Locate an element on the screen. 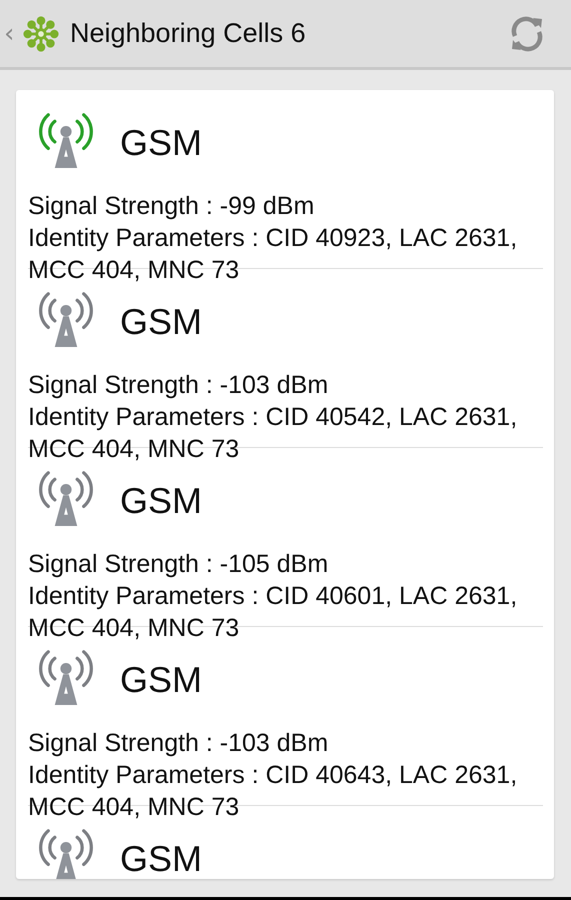 The height and width of the screenshot is (900, 571). identity-parameters: Identity Parameters : CID 40923, LAC 2631, MCC 404, MNC 73 is located at coordinates (273, 254).